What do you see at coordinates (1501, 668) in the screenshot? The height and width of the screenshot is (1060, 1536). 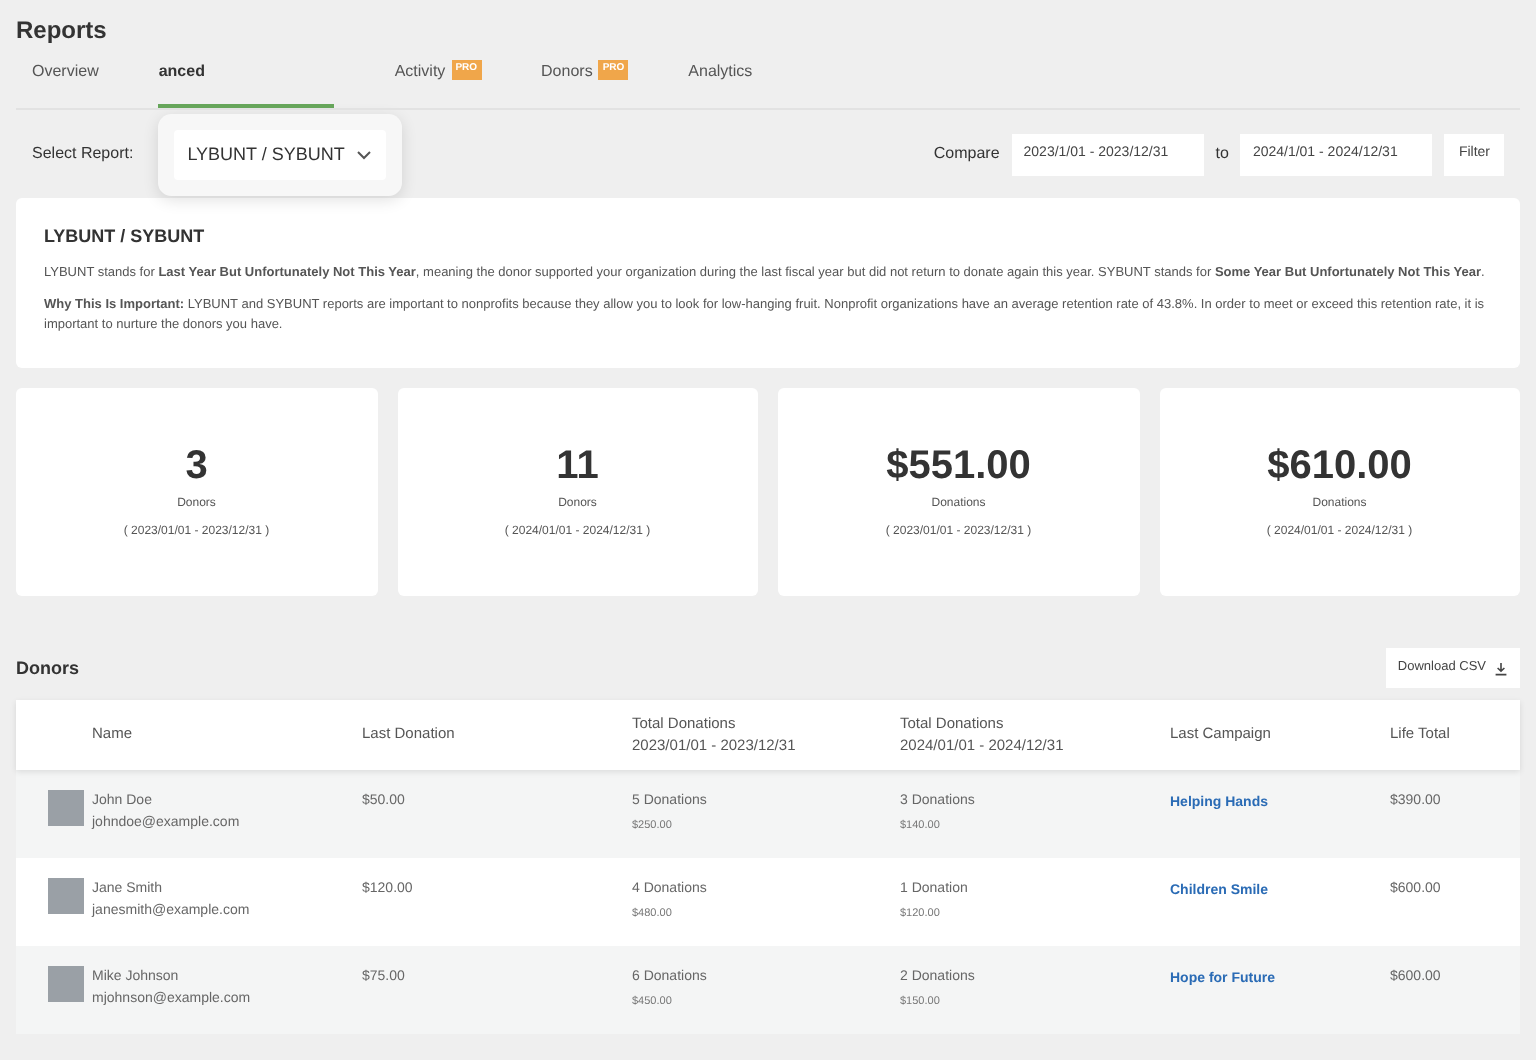 I see `download-icon` at bounding box center [1501, 668].